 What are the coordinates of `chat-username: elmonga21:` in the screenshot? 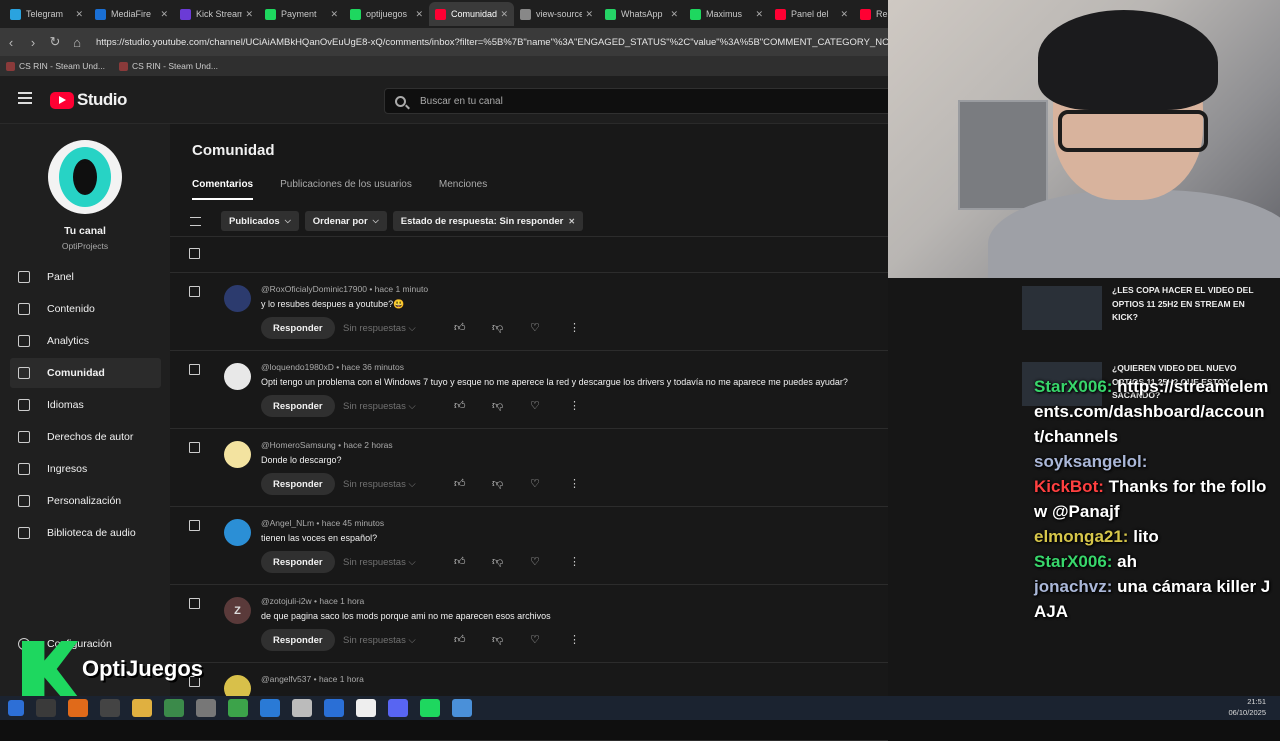 It's located at (1081, 536).